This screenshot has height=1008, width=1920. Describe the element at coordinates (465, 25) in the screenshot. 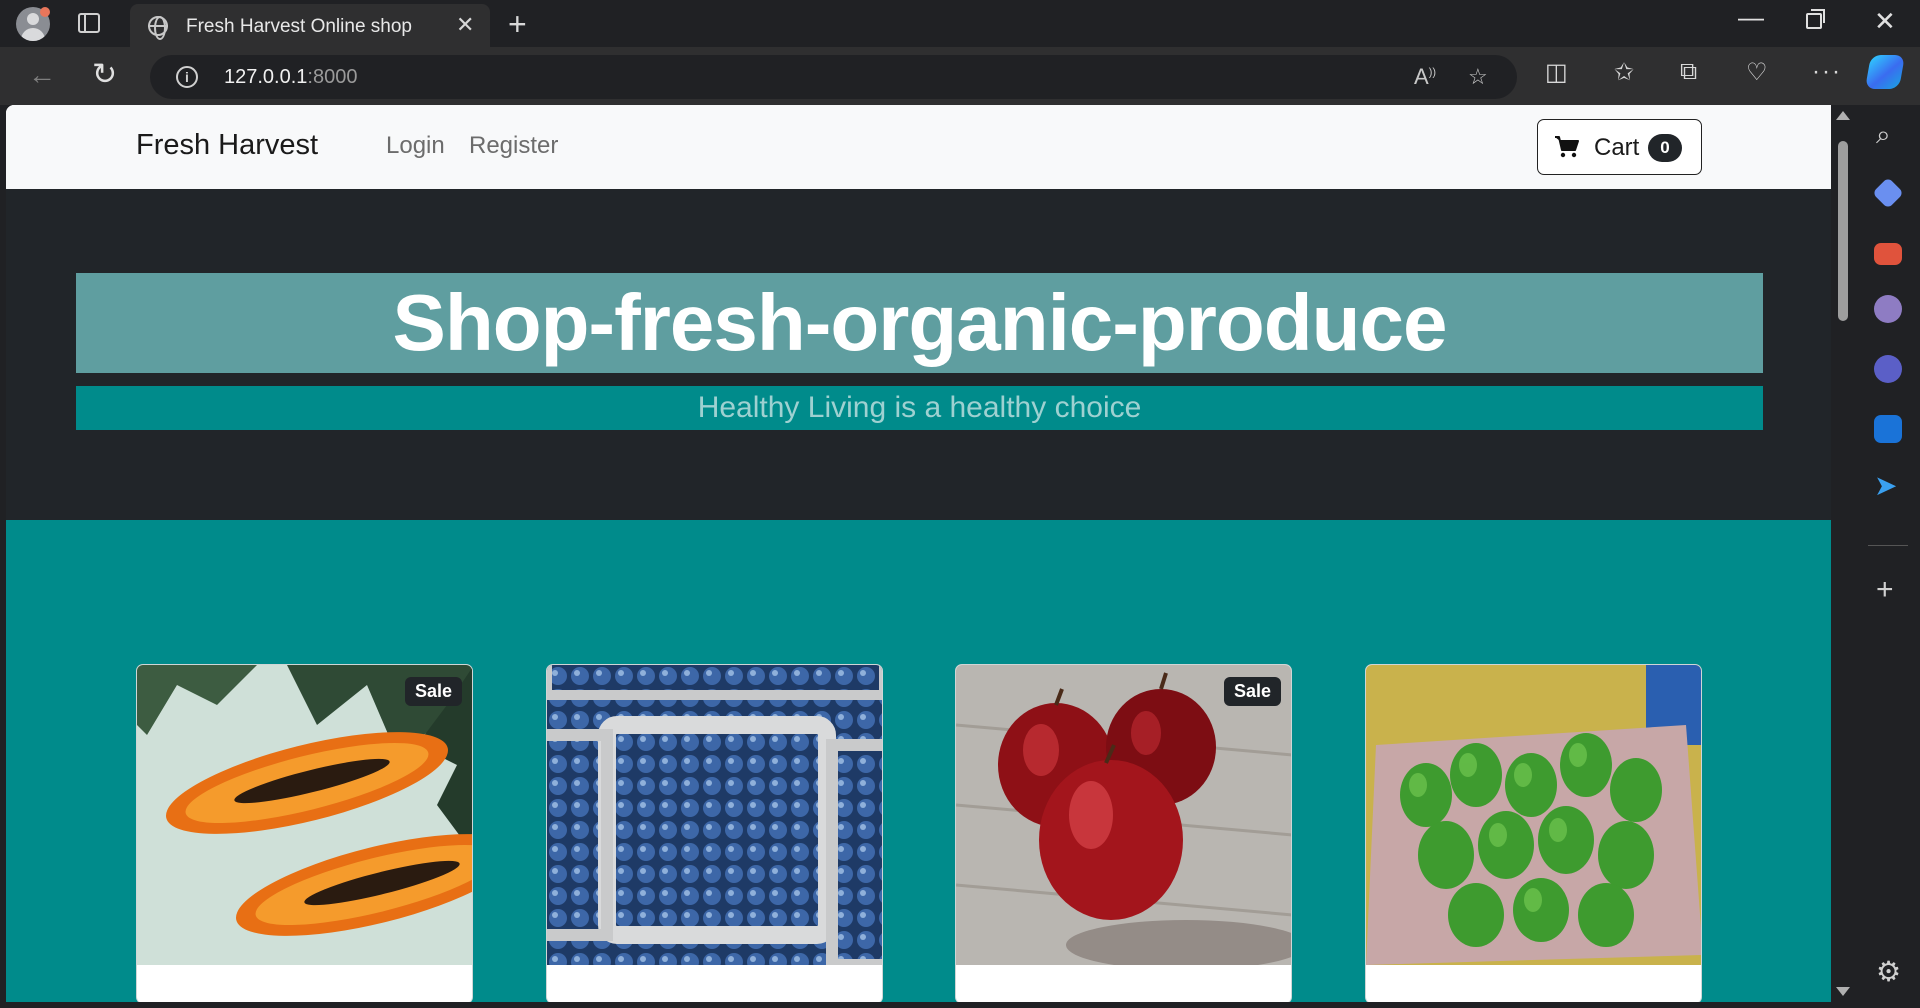

I see `tab-close-icon: ✕` at that location.